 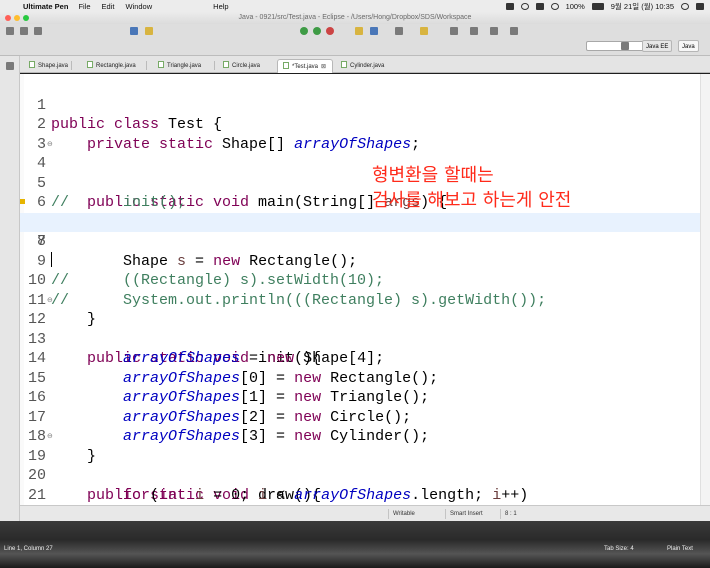 I want to click on close-tab-icon: ⊠, so click(x=323, y=67).